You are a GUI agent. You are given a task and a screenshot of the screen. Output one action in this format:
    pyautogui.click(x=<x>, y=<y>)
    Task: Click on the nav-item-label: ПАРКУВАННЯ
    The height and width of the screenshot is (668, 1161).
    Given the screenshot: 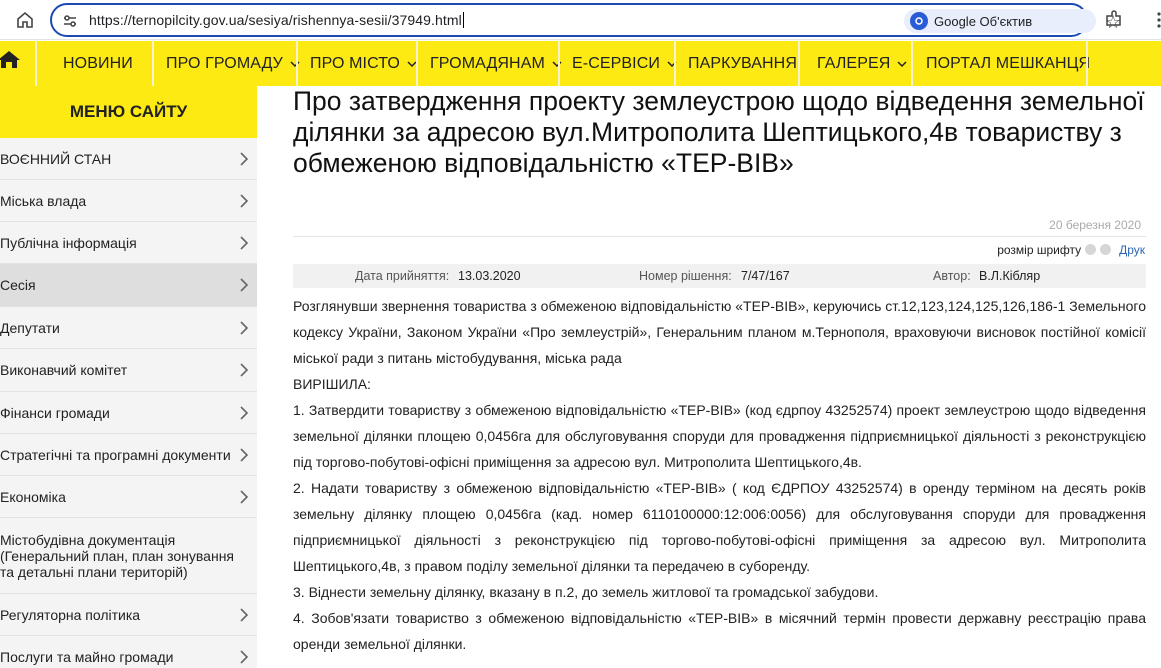 What is the action you would take?
    pyautogui.click(x=742, y=63)
    